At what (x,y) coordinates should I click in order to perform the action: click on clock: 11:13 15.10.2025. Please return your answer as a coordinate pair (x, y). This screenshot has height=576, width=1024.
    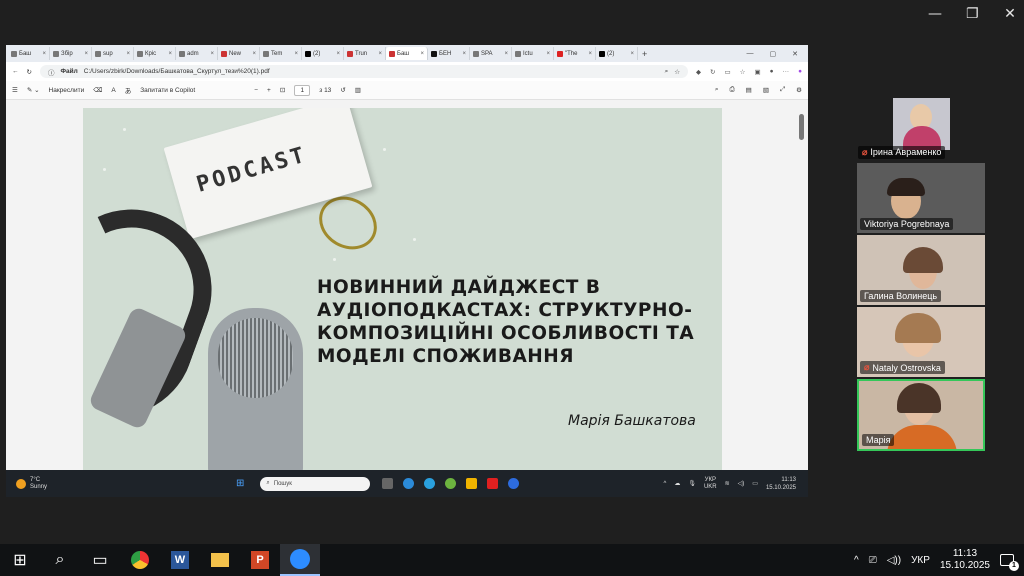
    Looking at the image, I should click on (965, 560).